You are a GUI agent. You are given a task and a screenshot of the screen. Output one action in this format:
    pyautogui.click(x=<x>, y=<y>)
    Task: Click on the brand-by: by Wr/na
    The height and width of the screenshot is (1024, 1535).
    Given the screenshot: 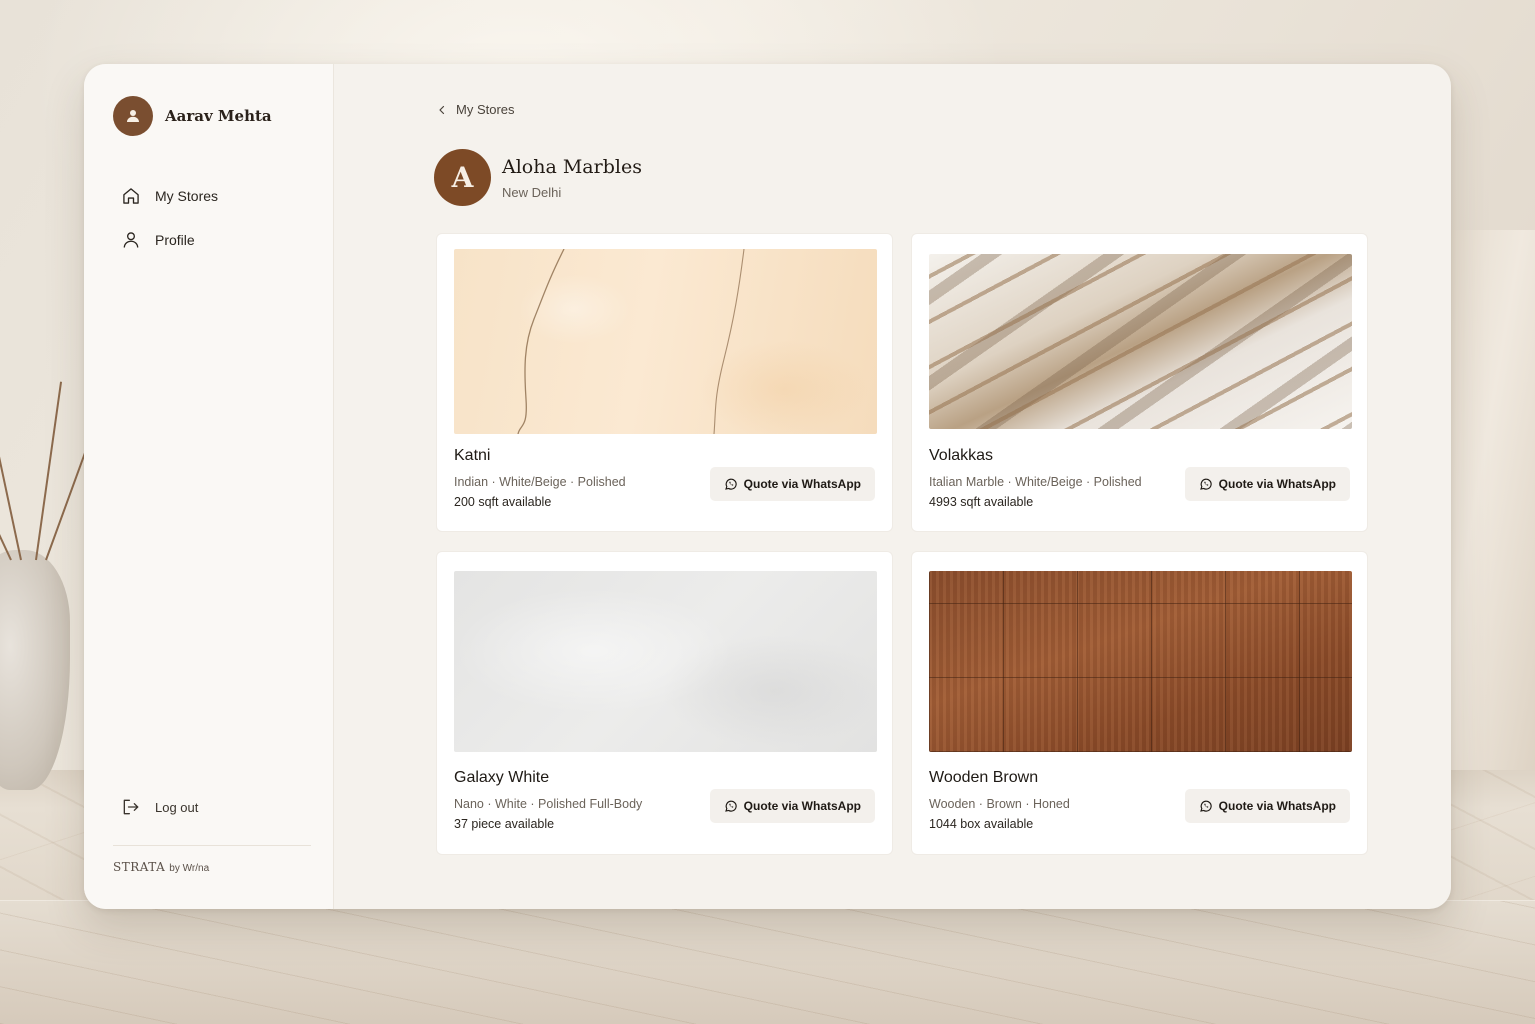 What is the action you would take?
    pyautogui.click(x=189, y=868)
    